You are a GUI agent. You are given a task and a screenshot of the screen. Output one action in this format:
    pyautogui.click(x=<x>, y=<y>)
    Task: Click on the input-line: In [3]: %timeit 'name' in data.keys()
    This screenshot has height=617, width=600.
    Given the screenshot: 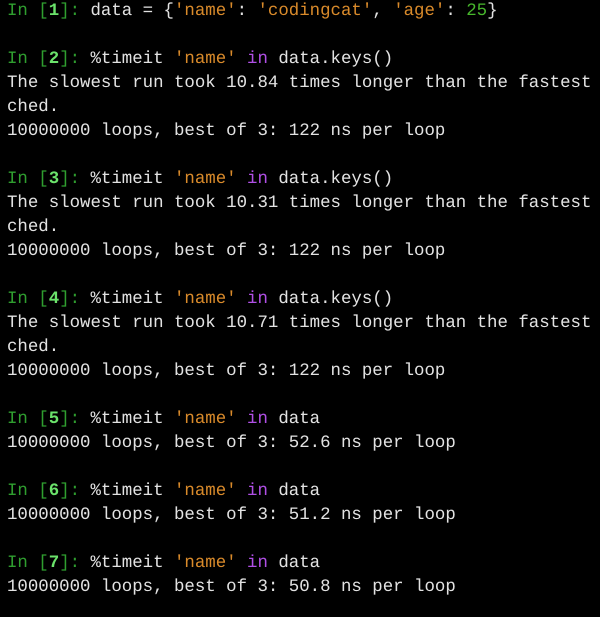 What is the action you would take?
    pyautogui.click(x=200, y=180)
    